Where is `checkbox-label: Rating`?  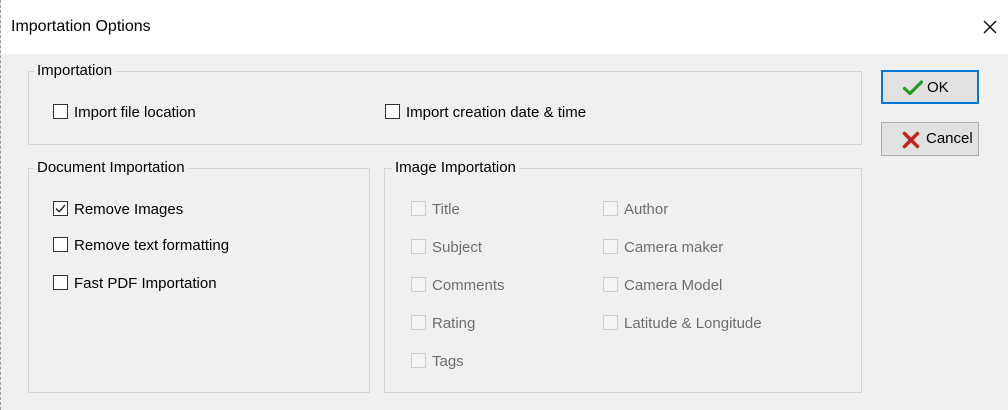 checkbox-label: Rating is located at coordinates (454, 323).